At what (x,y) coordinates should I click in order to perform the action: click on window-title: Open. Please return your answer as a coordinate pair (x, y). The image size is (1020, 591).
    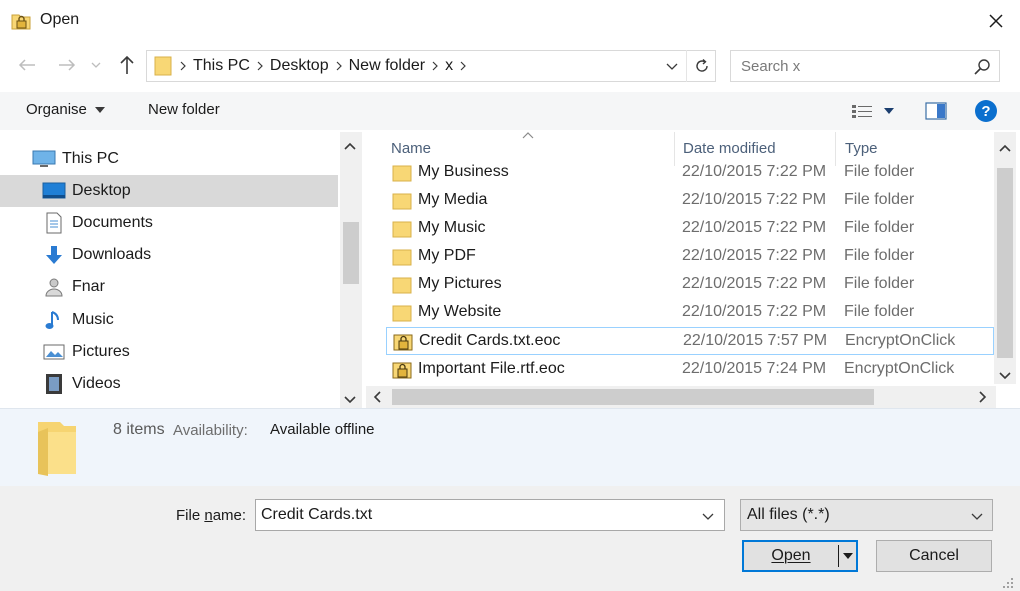
    Looking at the image, I should click on (60, 19).